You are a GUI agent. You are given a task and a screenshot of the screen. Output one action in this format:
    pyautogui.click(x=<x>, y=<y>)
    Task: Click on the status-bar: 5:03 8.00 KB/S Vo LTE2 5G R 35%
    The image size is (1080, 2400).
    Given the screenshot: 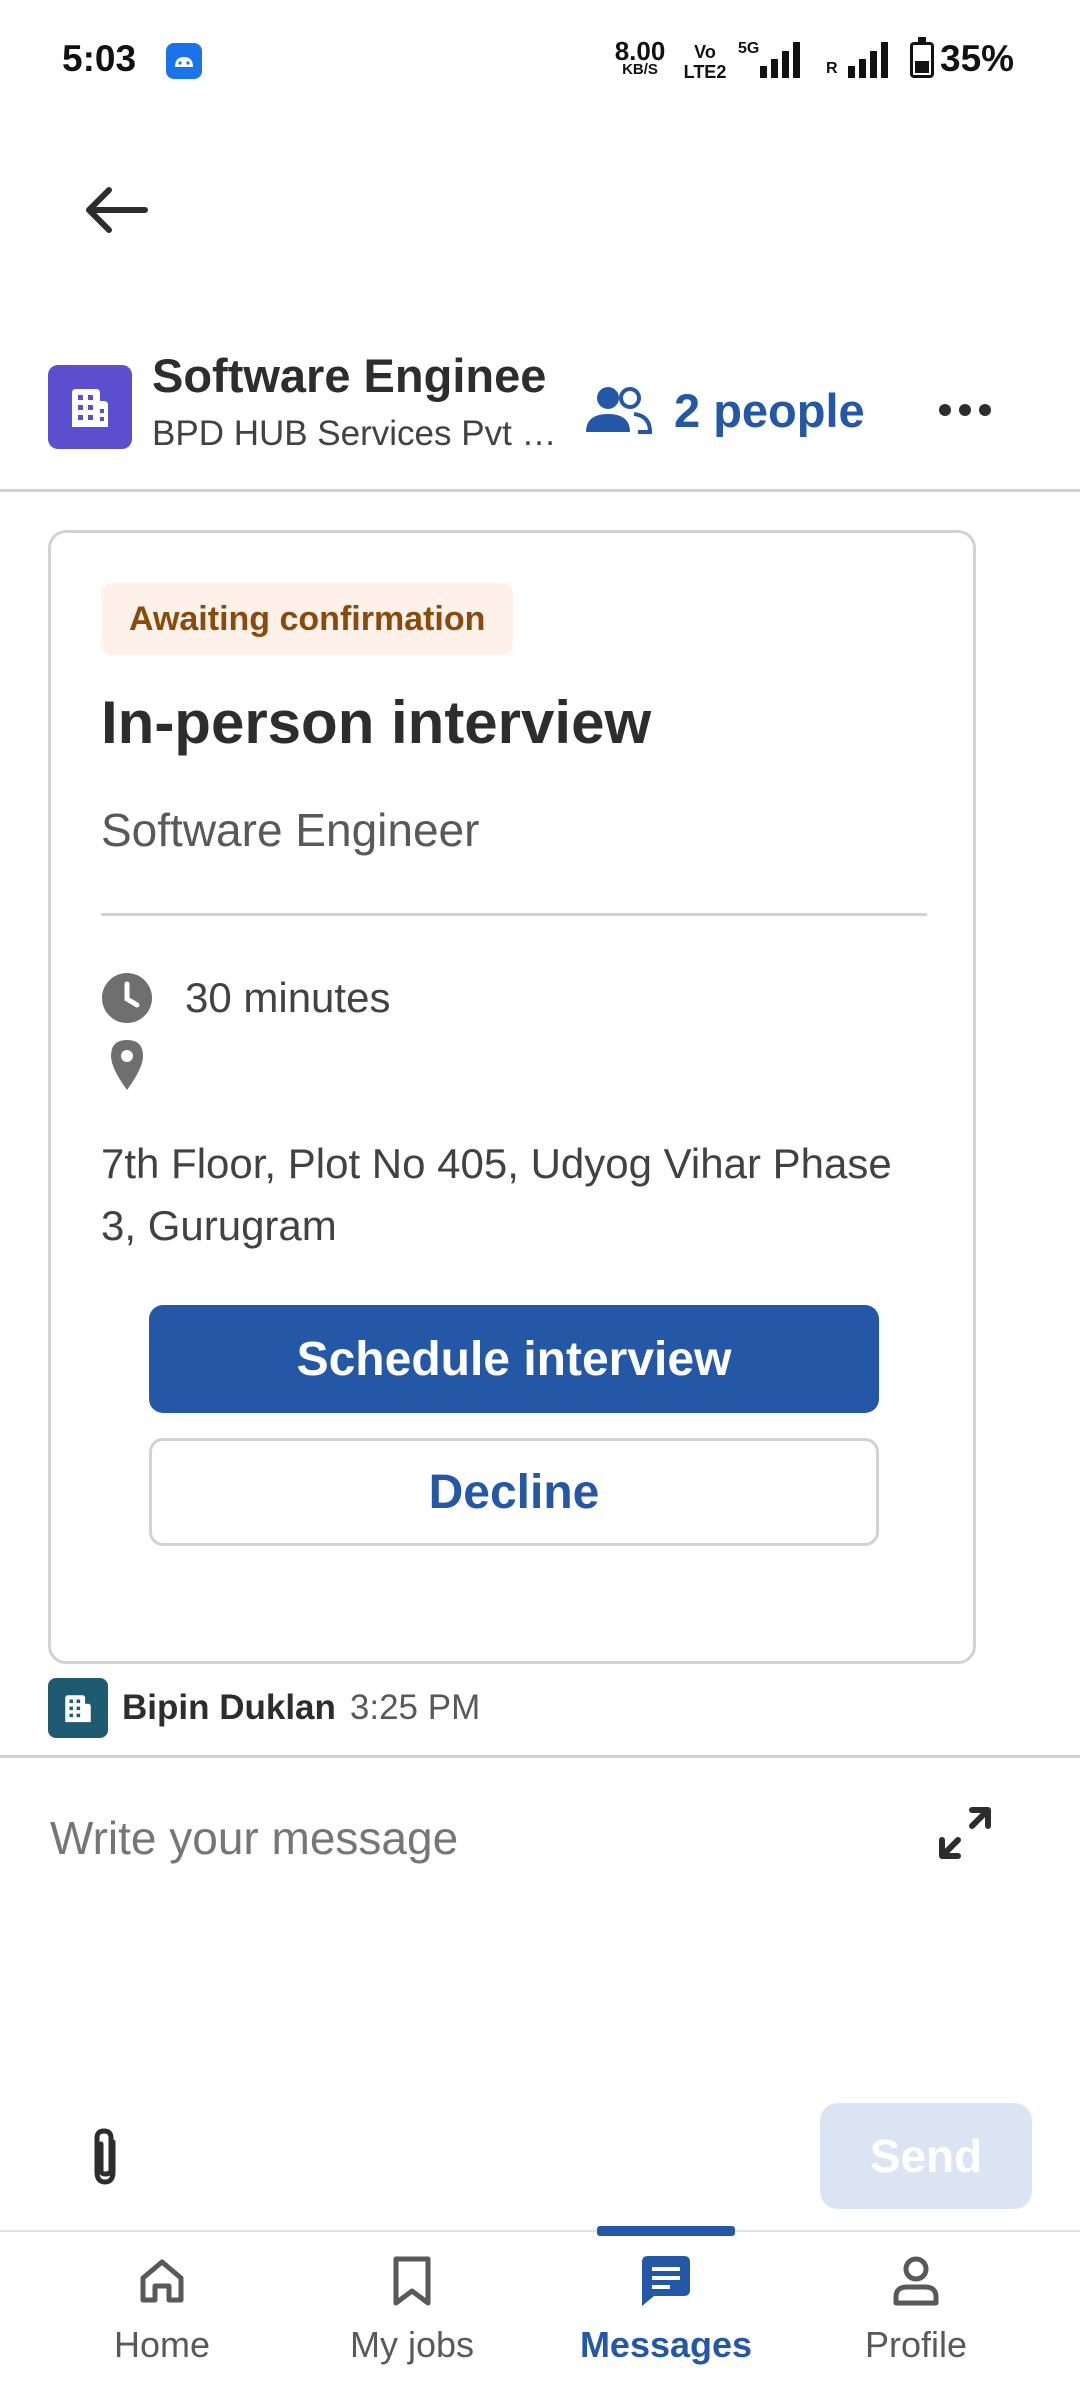 What is the action you would take?
    pyautogui.click(x=540, y=62)
    